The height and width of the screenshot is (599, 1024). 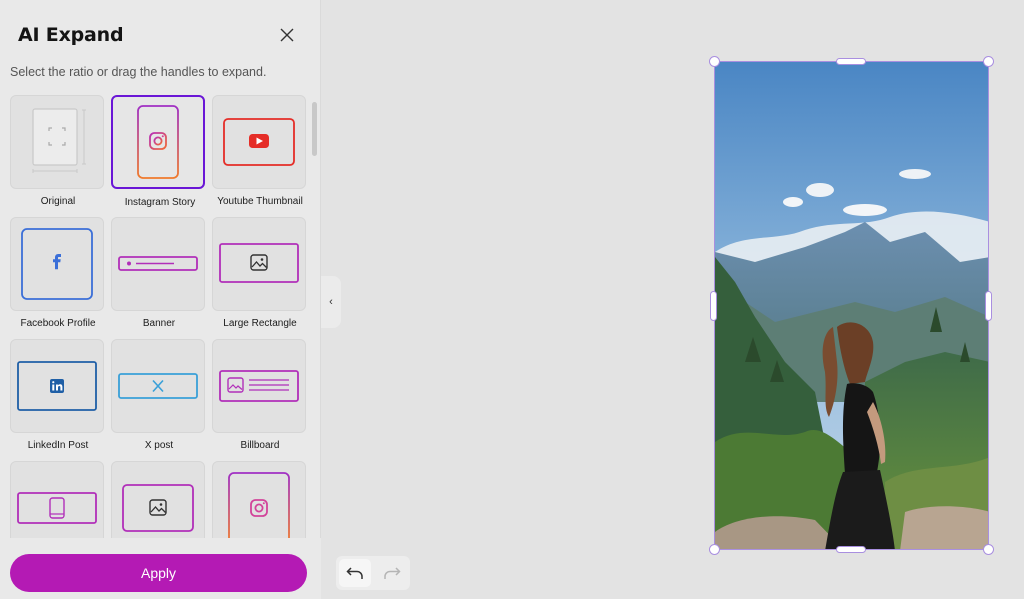 What do you see at coordinates (851, 61) in the screenshot?
I see `resize-handle-top` at bounding box center [851, 61].